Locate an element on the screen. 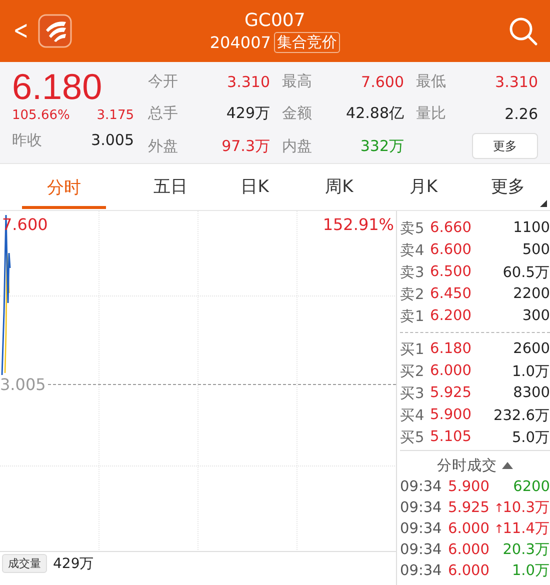  chart-tab: 月K is located at coordinates (423, 187).